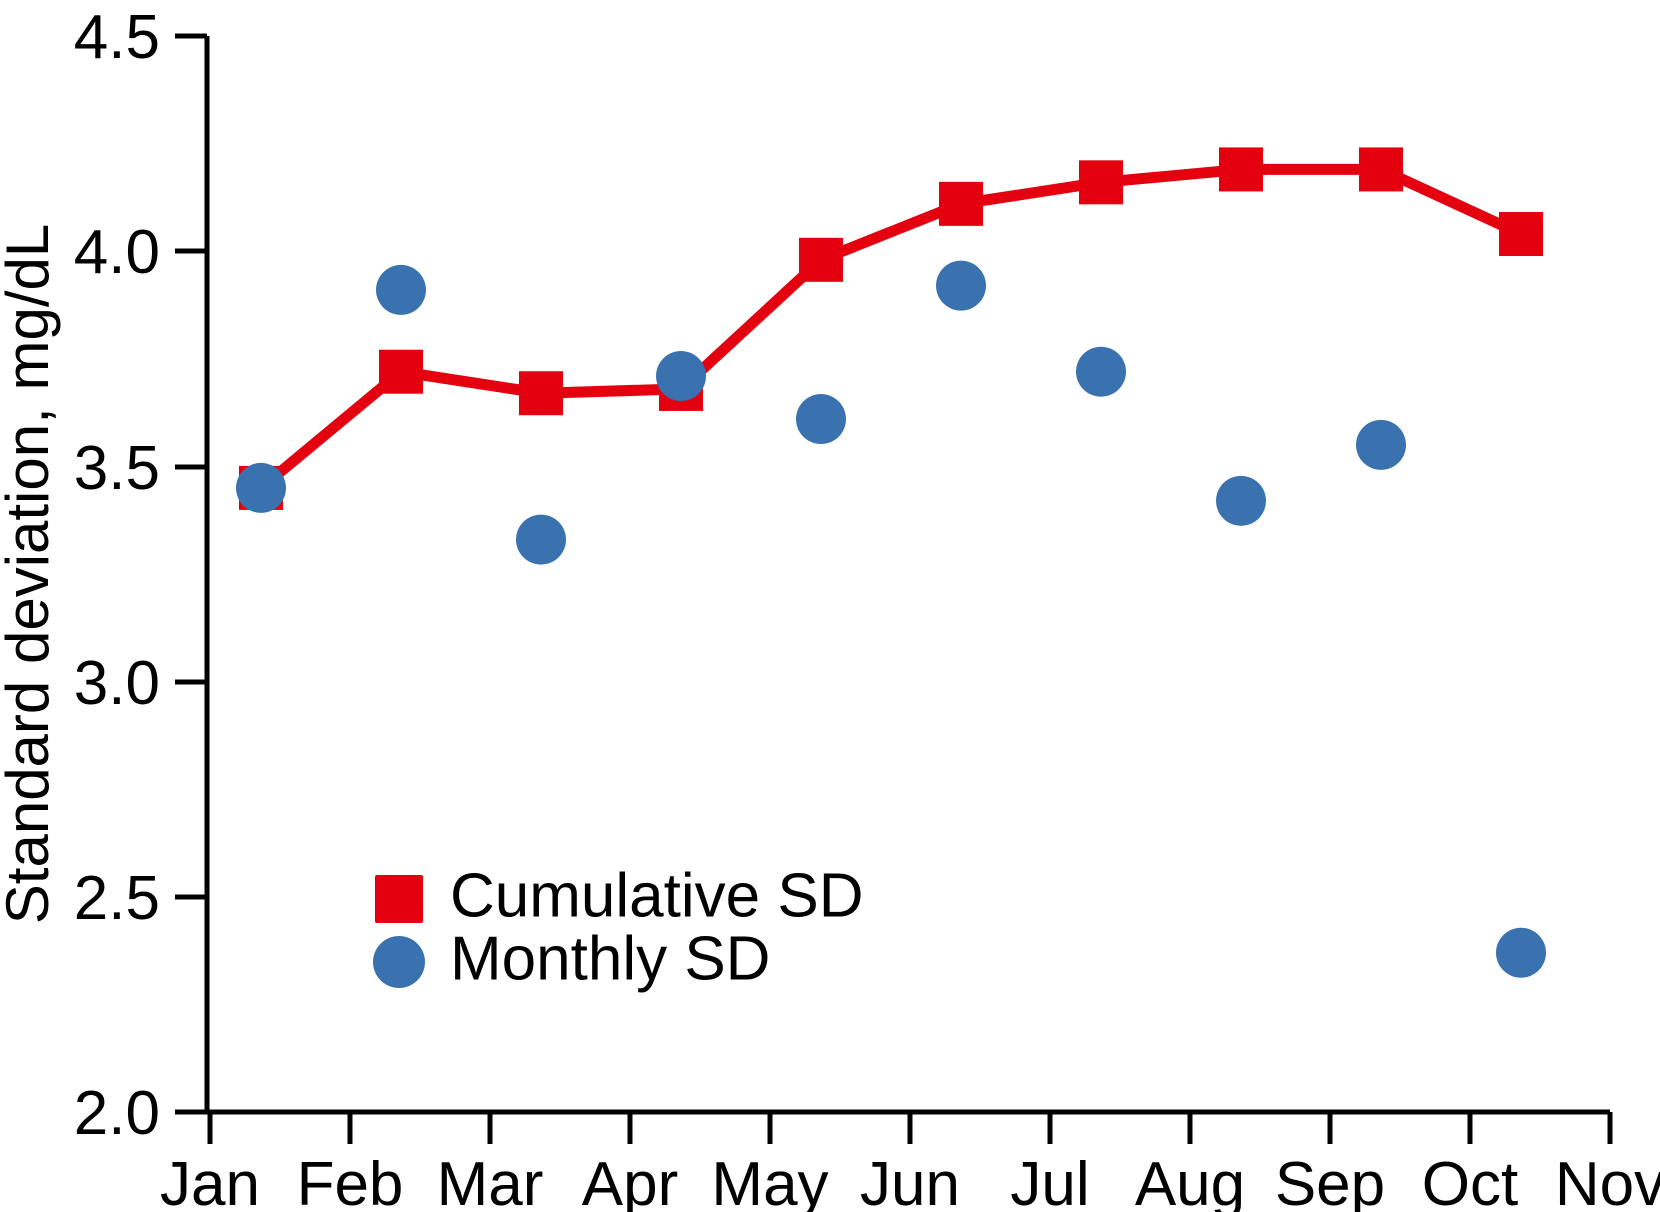 The image size is (1660, 1212). Describe the element at coordinates (399, 962) in the screenshot. I see `legend-circle-marker-icon` at that location.